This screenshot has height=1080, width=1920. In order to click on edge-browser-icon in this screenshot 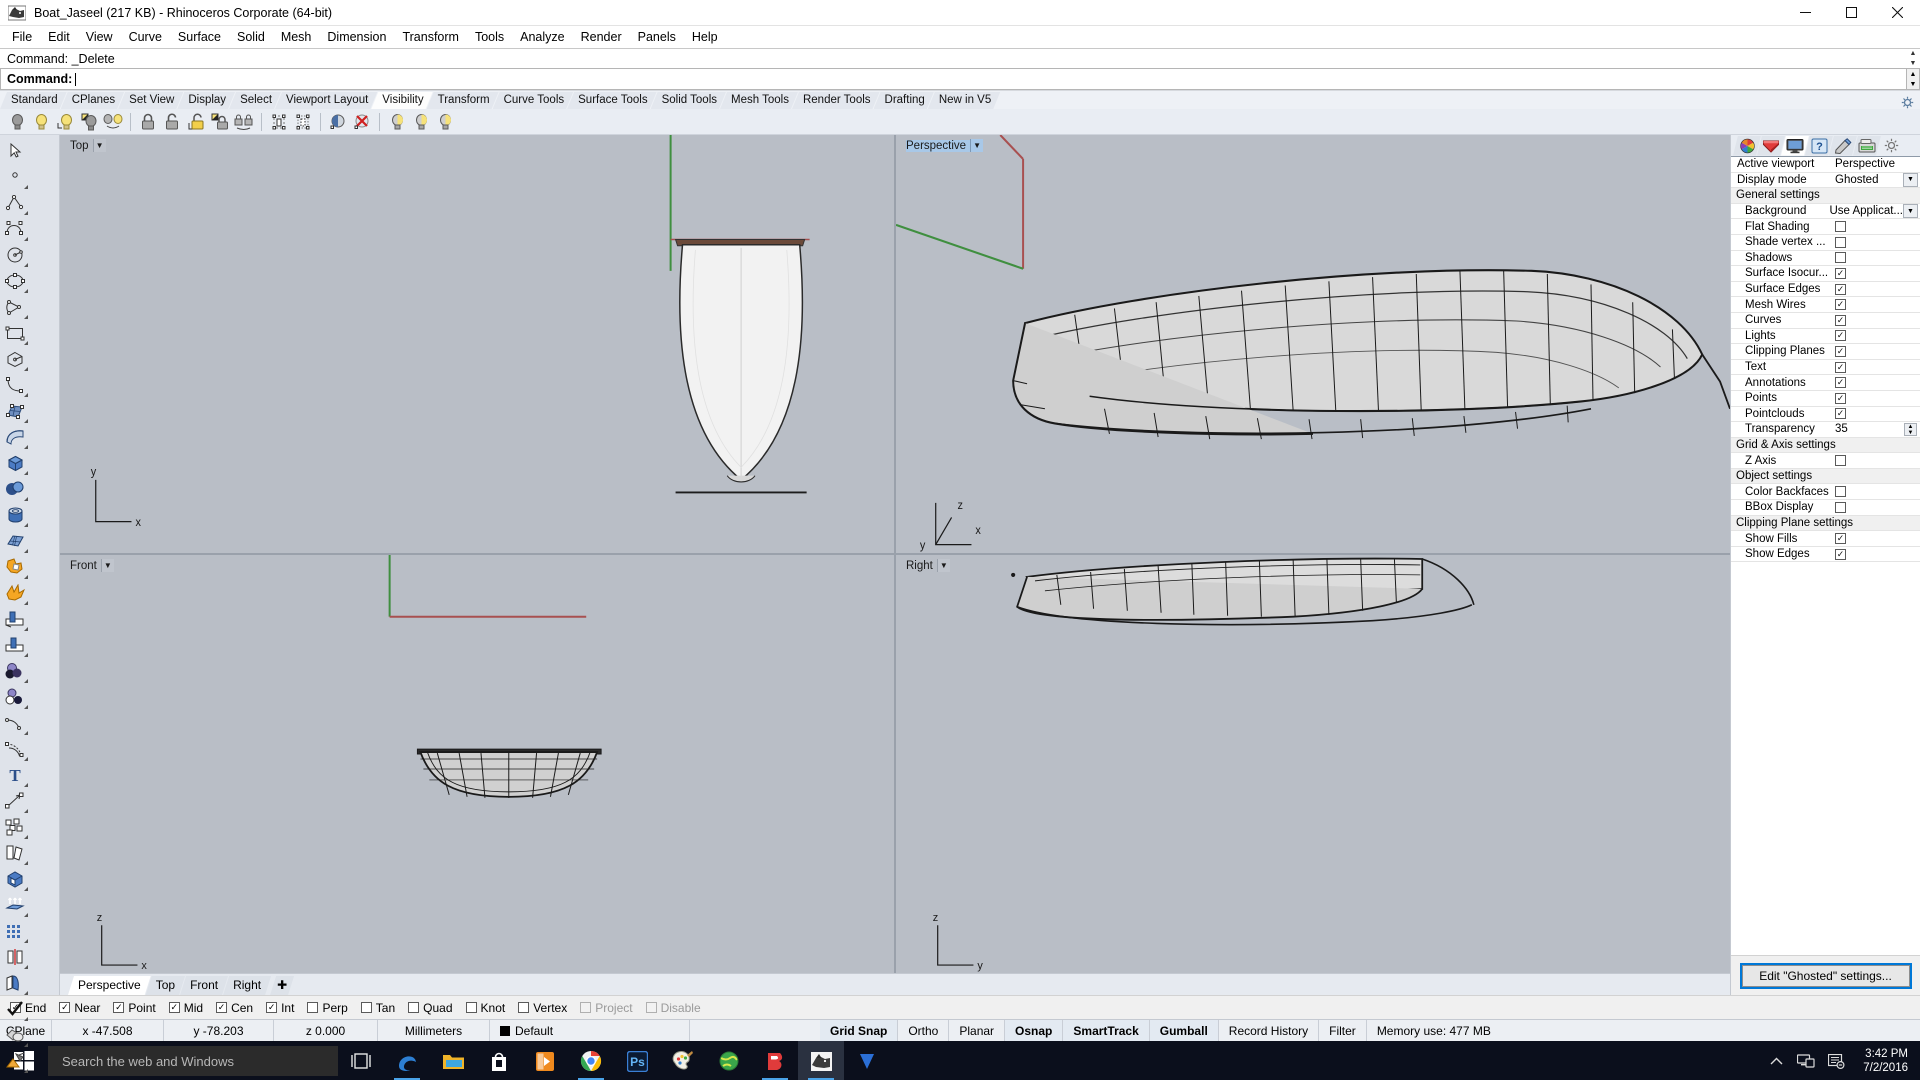, I will do `click(407, 1060)`.